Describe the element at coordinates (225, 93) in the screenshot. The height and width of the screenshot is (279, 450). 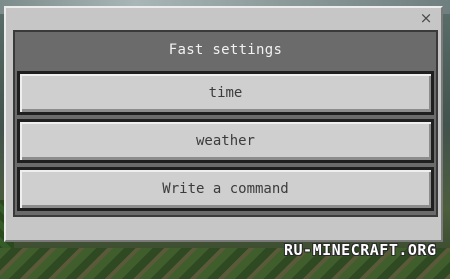
I see `time-button: time` at that location.